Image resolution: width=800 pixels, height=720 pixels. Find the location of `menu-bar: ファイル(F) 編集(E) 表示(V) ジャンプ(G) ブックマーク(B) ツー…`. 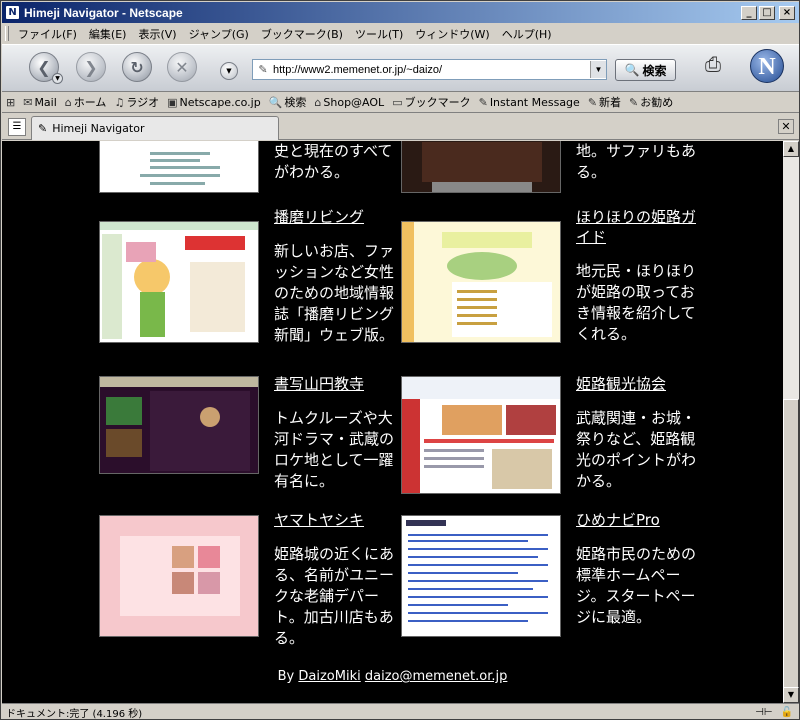

menu-bar: ファイル(F) 編集(E) 表示(V) ジャンプ(G) ブックマーク(B) ツー… is located at coordinates (400, 33).